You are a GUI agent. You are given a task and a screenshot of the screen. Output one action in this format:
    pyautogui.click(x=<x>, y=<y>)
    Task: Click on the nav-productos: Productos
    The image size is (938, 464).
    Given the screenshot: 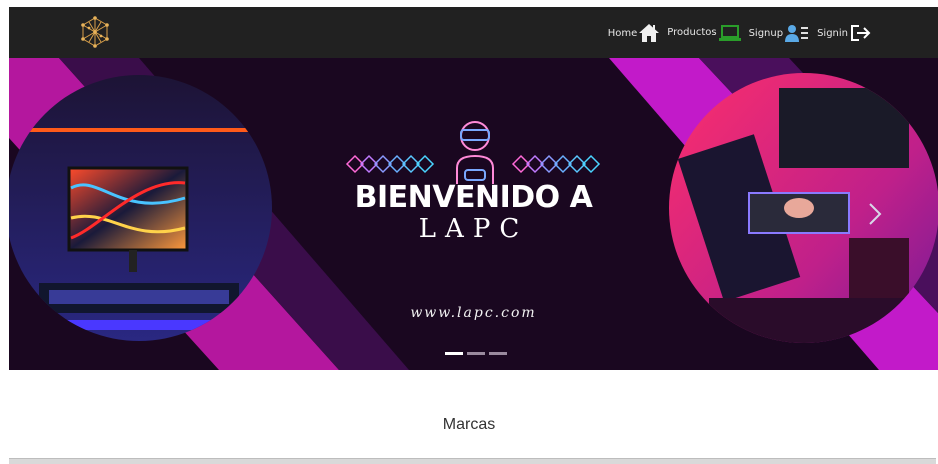 What is the action you would take?
    pyautogui.click(x=704, y=32)
    